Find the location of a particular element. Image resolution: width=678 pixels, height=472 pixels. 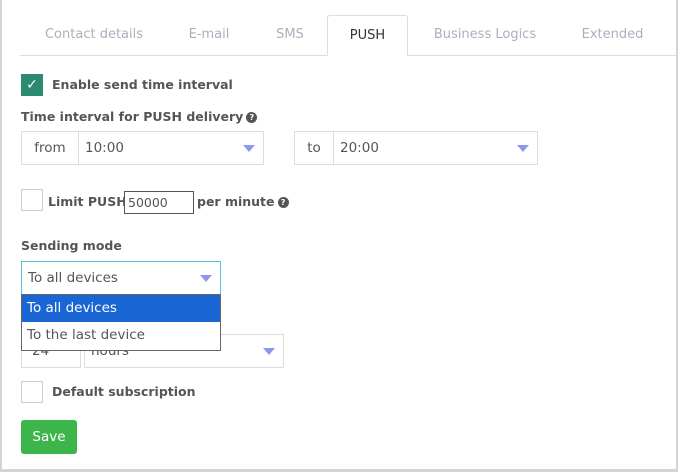

enable-interval-label: Enable send time interval is located at coordinates (142, 84).